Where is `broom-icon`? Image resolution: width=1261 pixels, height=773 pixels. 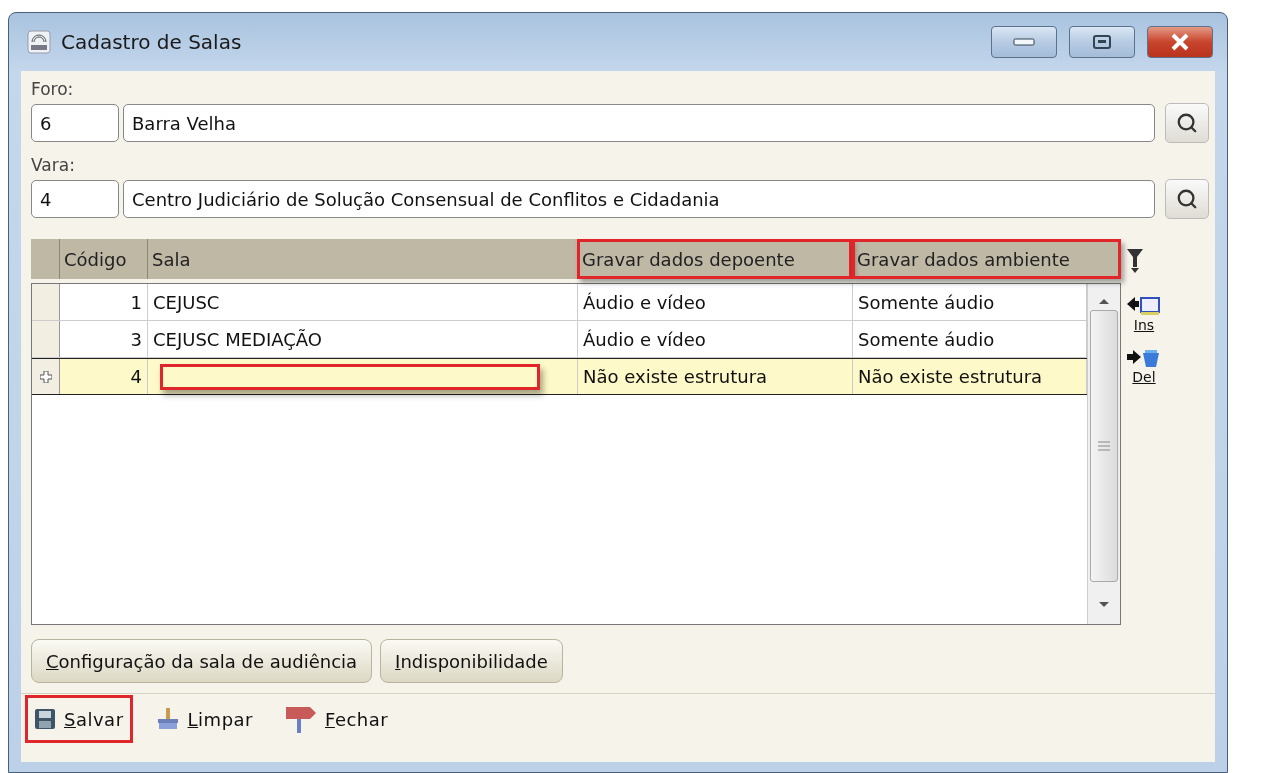 broom-icon is located at coordinates (167, 719).